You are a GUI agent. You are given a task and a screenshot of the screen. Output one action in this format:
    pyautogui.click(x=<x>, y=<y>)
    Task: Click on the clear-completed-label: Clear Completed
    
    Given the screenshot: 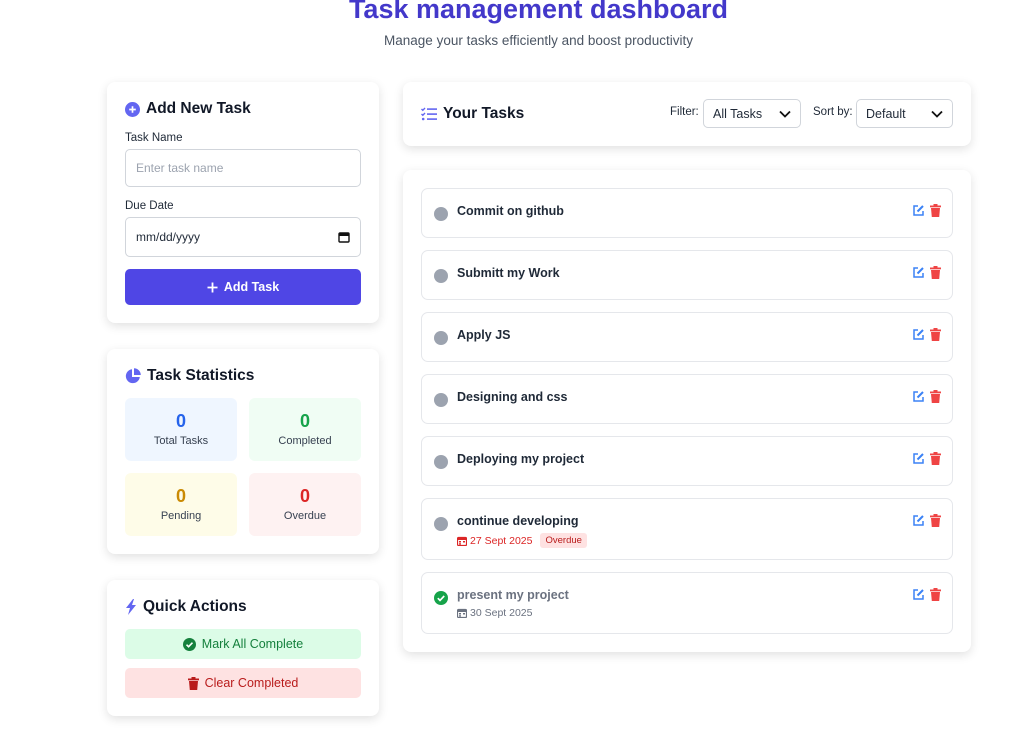 What is the action you would take?
    pyautogui.click(x=251, y=683)
    